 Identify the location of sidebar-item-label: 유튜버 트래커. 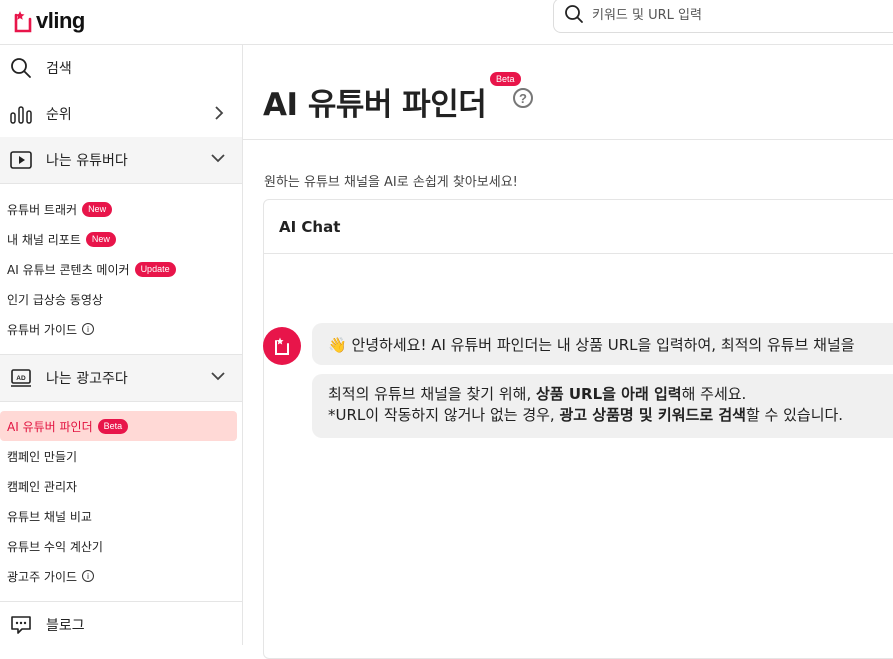
(42, 209).